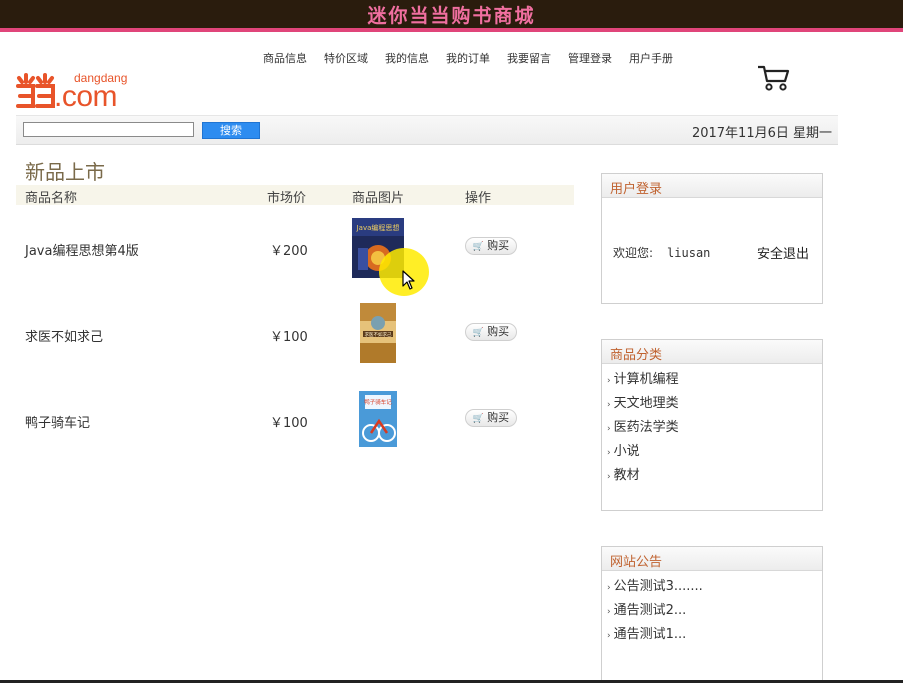 This screenshot has width=903, height=683. What do you see at coordinates (712, 559) in the screenshot?
I see `panel-title: 网站公告` at bounding box center [712, 559].